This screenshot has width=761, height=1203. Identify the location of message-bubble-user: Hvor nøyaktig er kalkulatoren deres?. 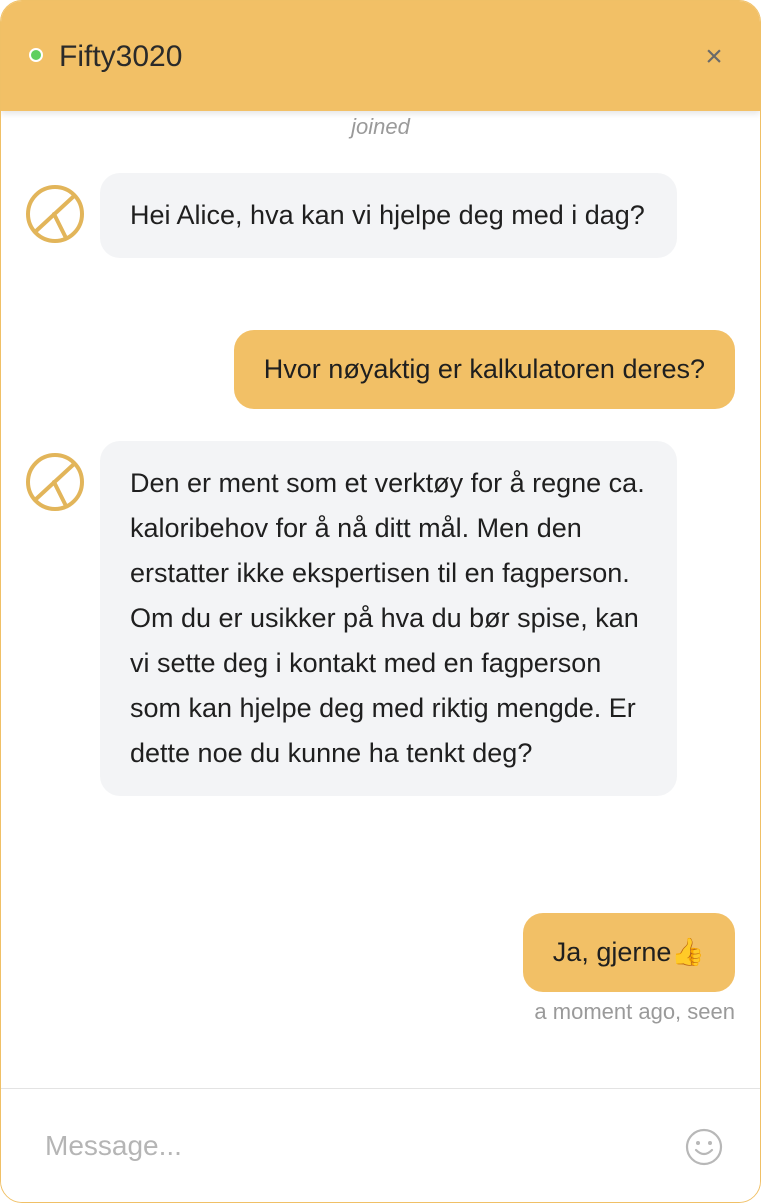
(484, 369).